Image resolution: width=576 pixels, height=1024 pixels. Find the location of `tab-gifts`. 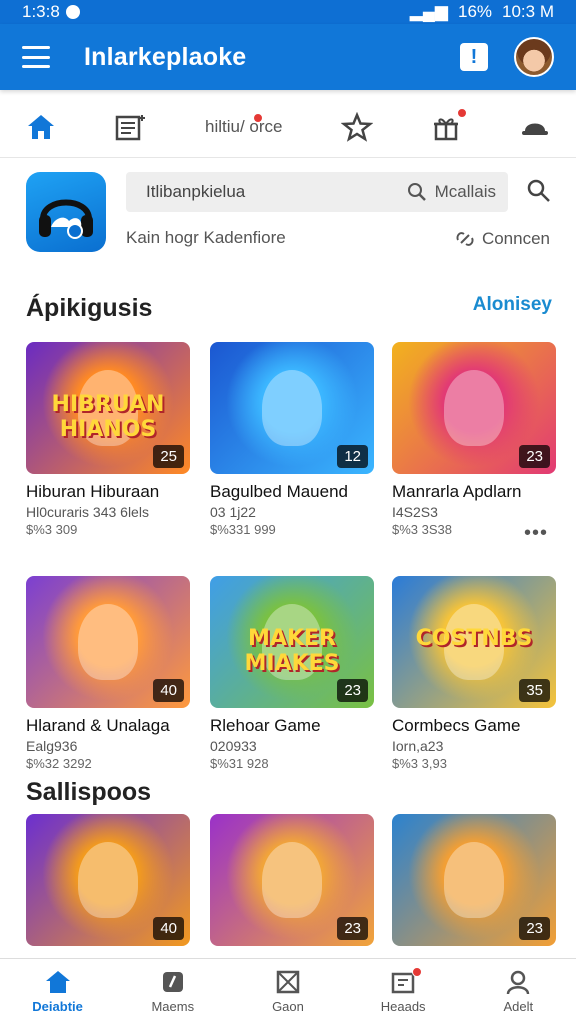

tab-gifts is located at coordinates (449, 124).